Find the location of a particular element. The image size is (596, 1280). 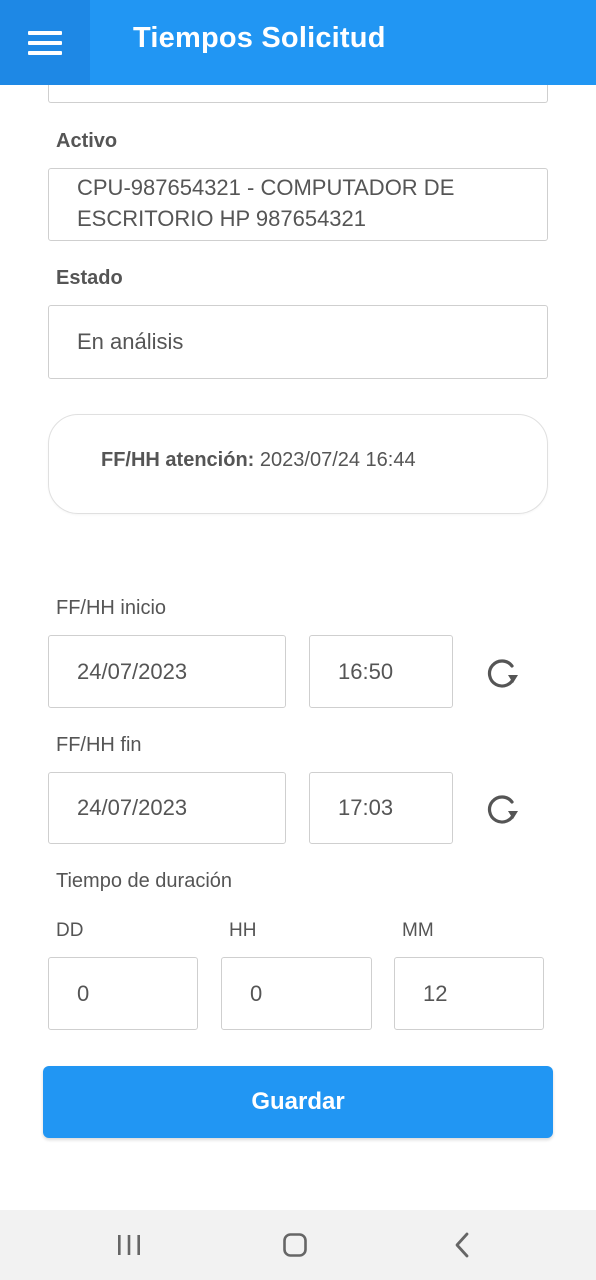

recent-apps-icon is located at coordinates (129, 1245).